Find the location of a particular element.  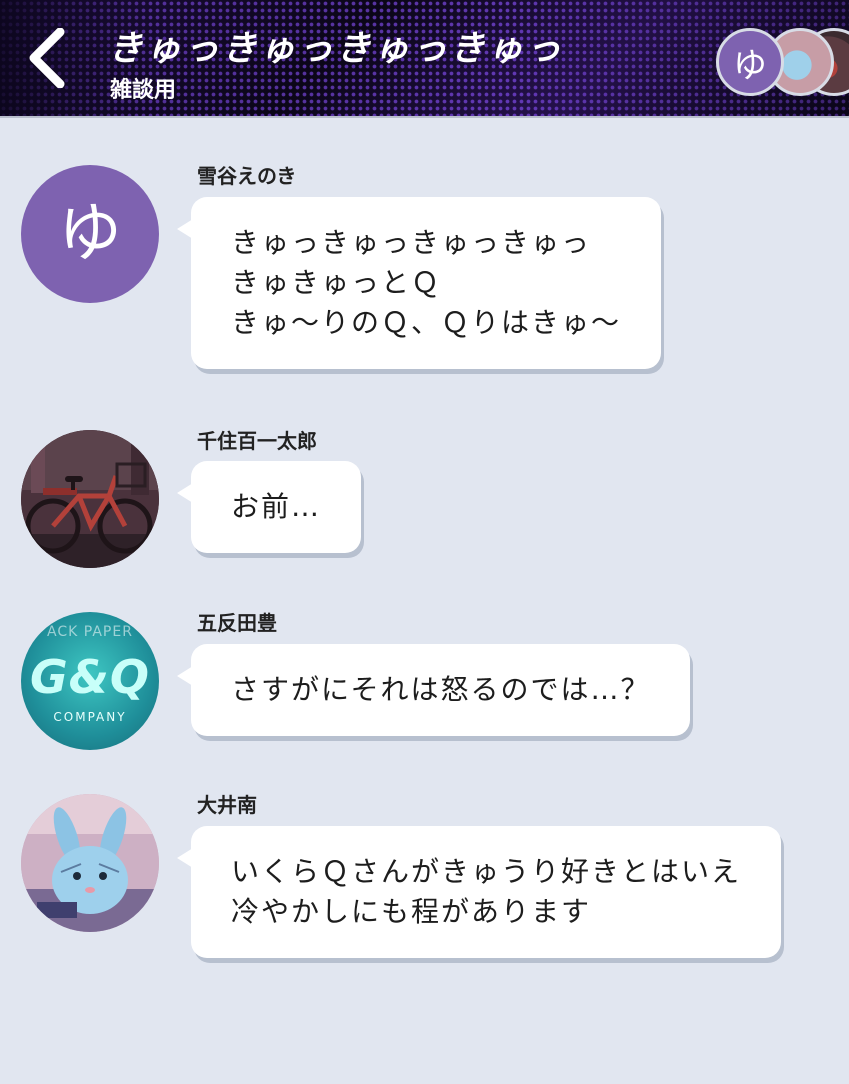

logo-top-text: ACK PAPER is located at coordinates (90, 632).